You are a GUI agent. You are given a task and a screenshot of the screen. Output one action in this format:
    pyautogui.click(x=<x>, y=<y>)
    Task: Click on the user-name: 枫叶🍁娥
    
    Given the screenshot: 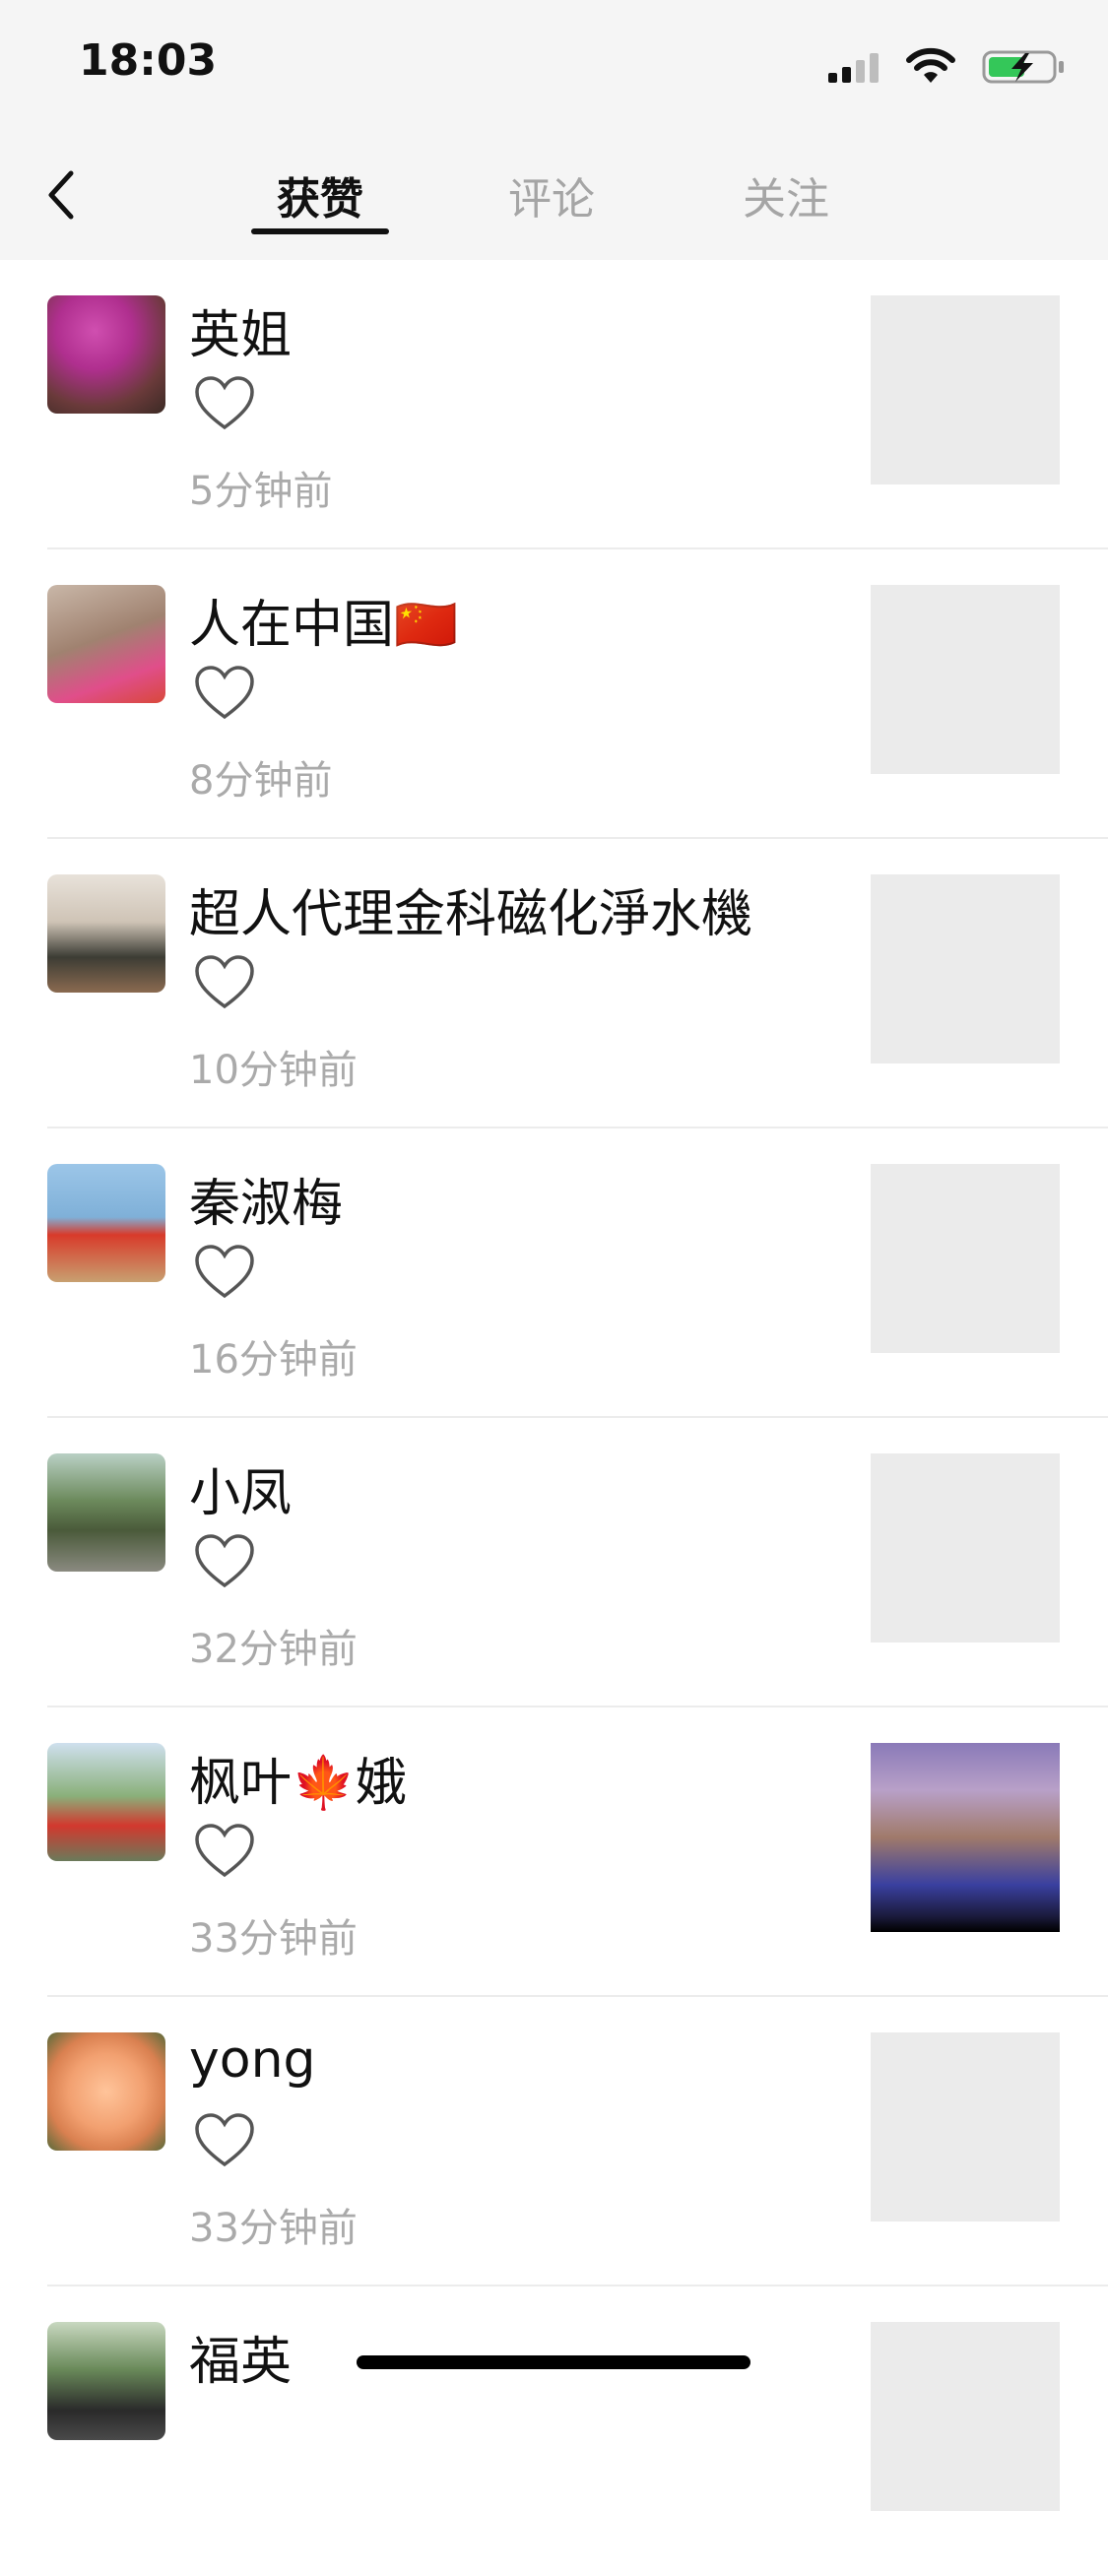 What is the action you would take?
    pyautogui.click(x=298, y=1778)
    